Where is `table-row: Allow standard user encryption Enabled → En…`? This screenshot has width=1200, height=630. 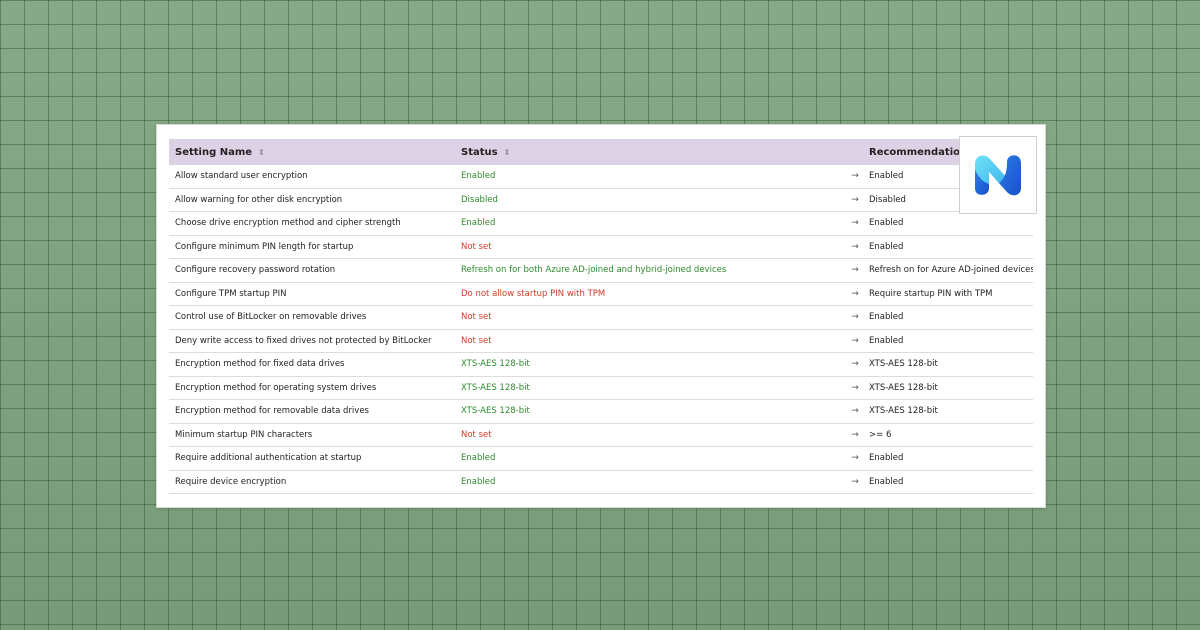
table-row: Allow standard user encryption Enabled → En… is located at coordinates (601, 177).